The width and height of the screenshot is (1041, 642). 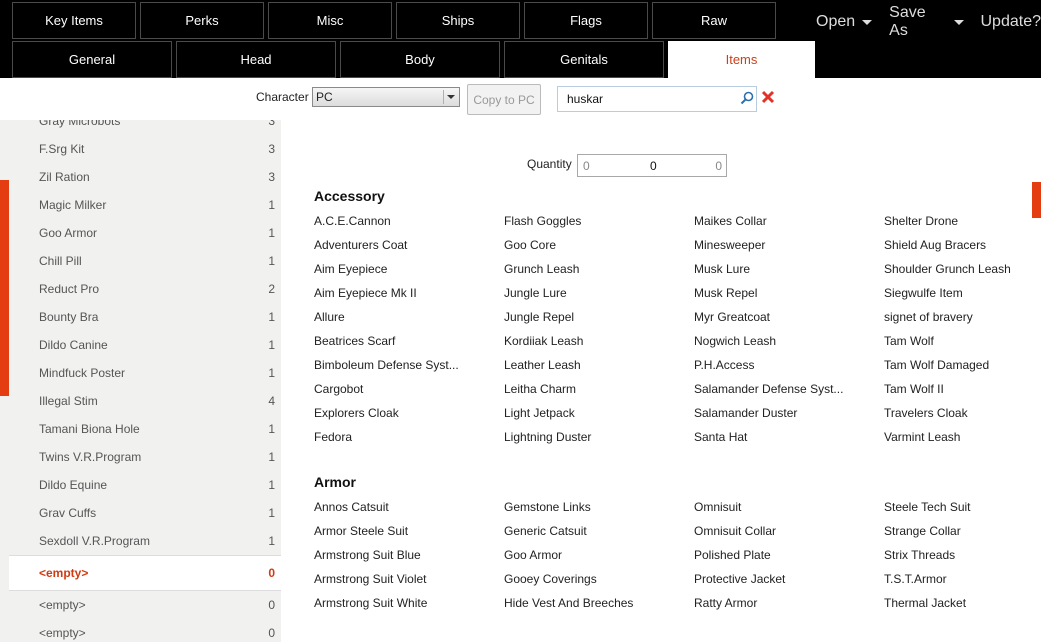 What do you see at coordinates (947, 269) in the screenshot?
I see `catalog-item: Shoulder Grunch Leash` at bounding box center [947, 269].